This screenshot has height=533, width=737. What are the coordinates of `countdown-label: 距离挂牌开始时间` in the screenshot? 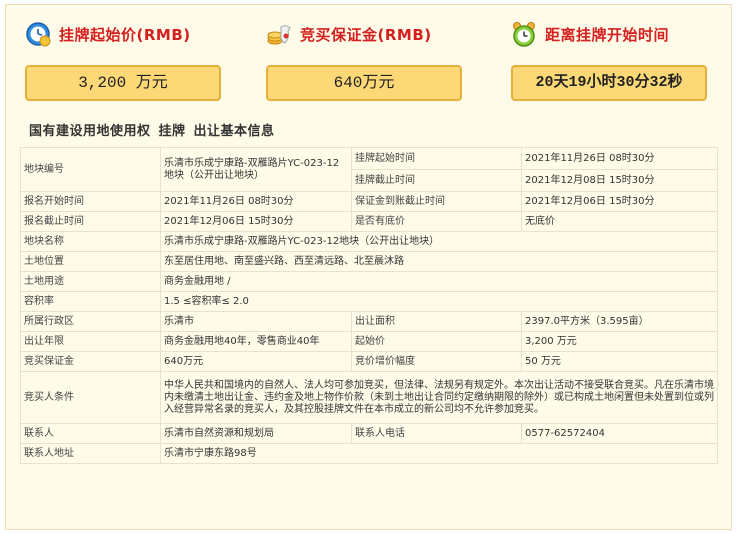 It's located at (607, 35).